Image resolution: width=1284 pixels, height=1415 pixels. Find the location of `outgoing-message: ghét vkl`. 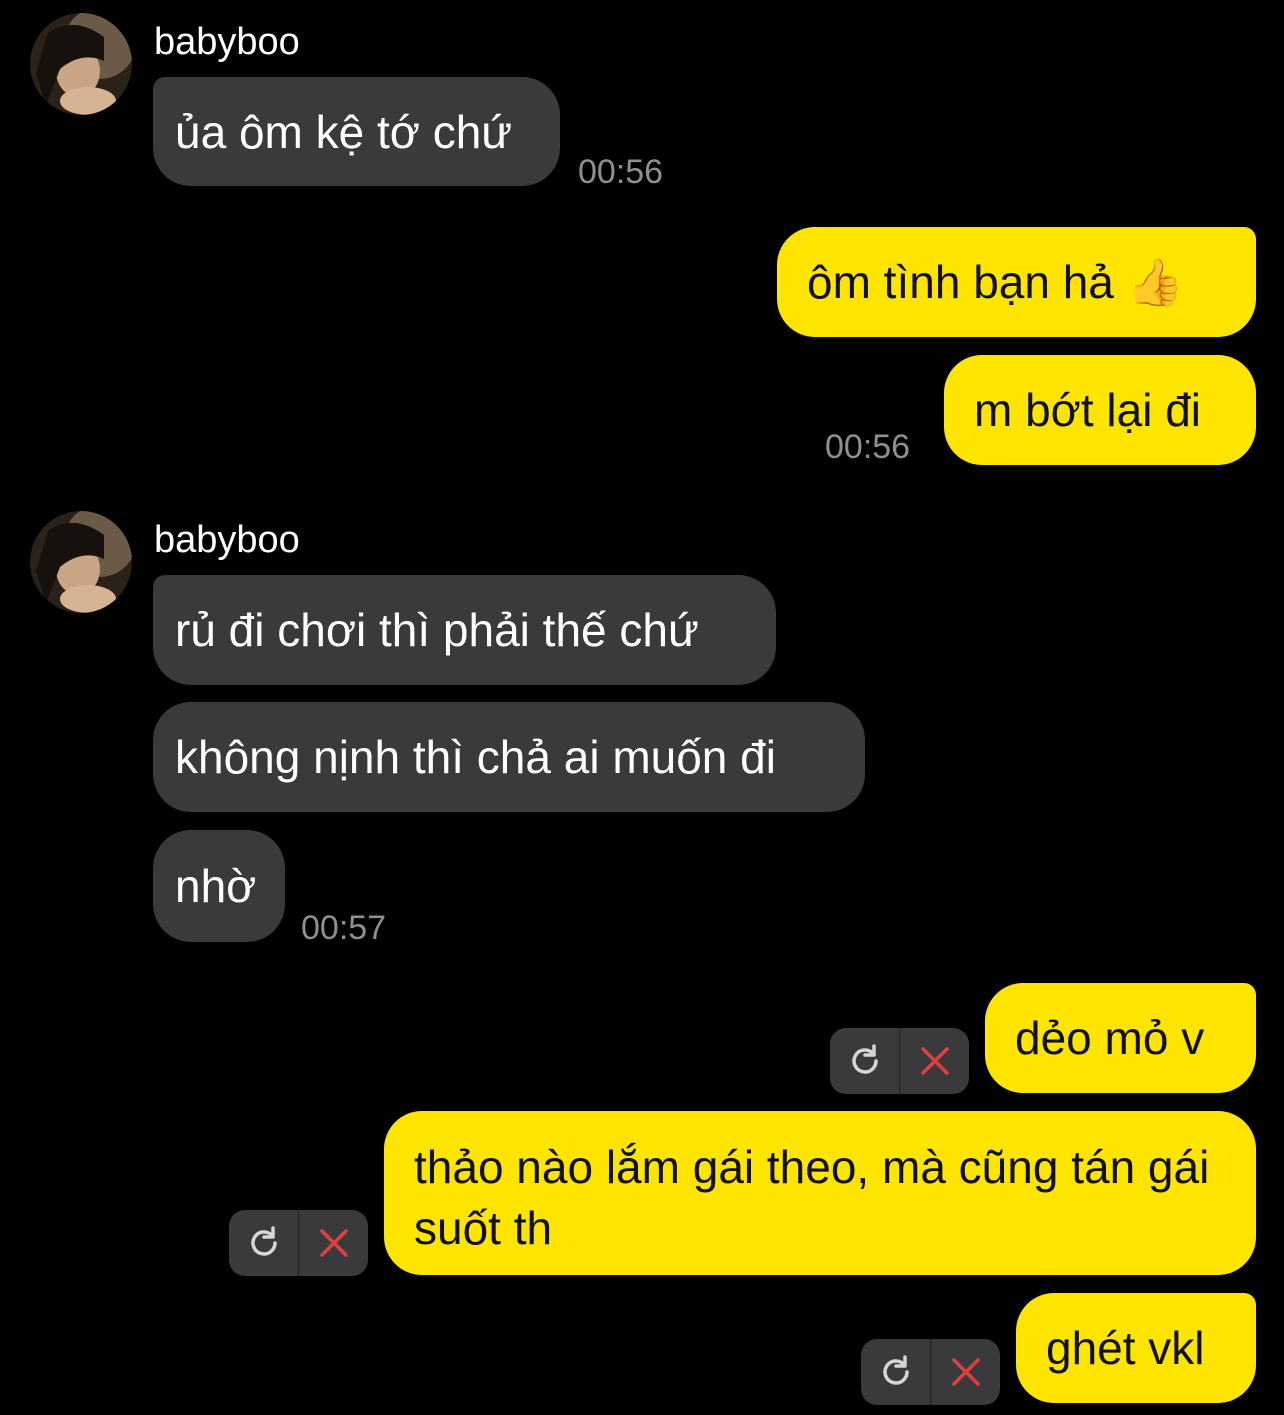

outgoing-message: ghét vkl is located at coordinates (1136, 1348).